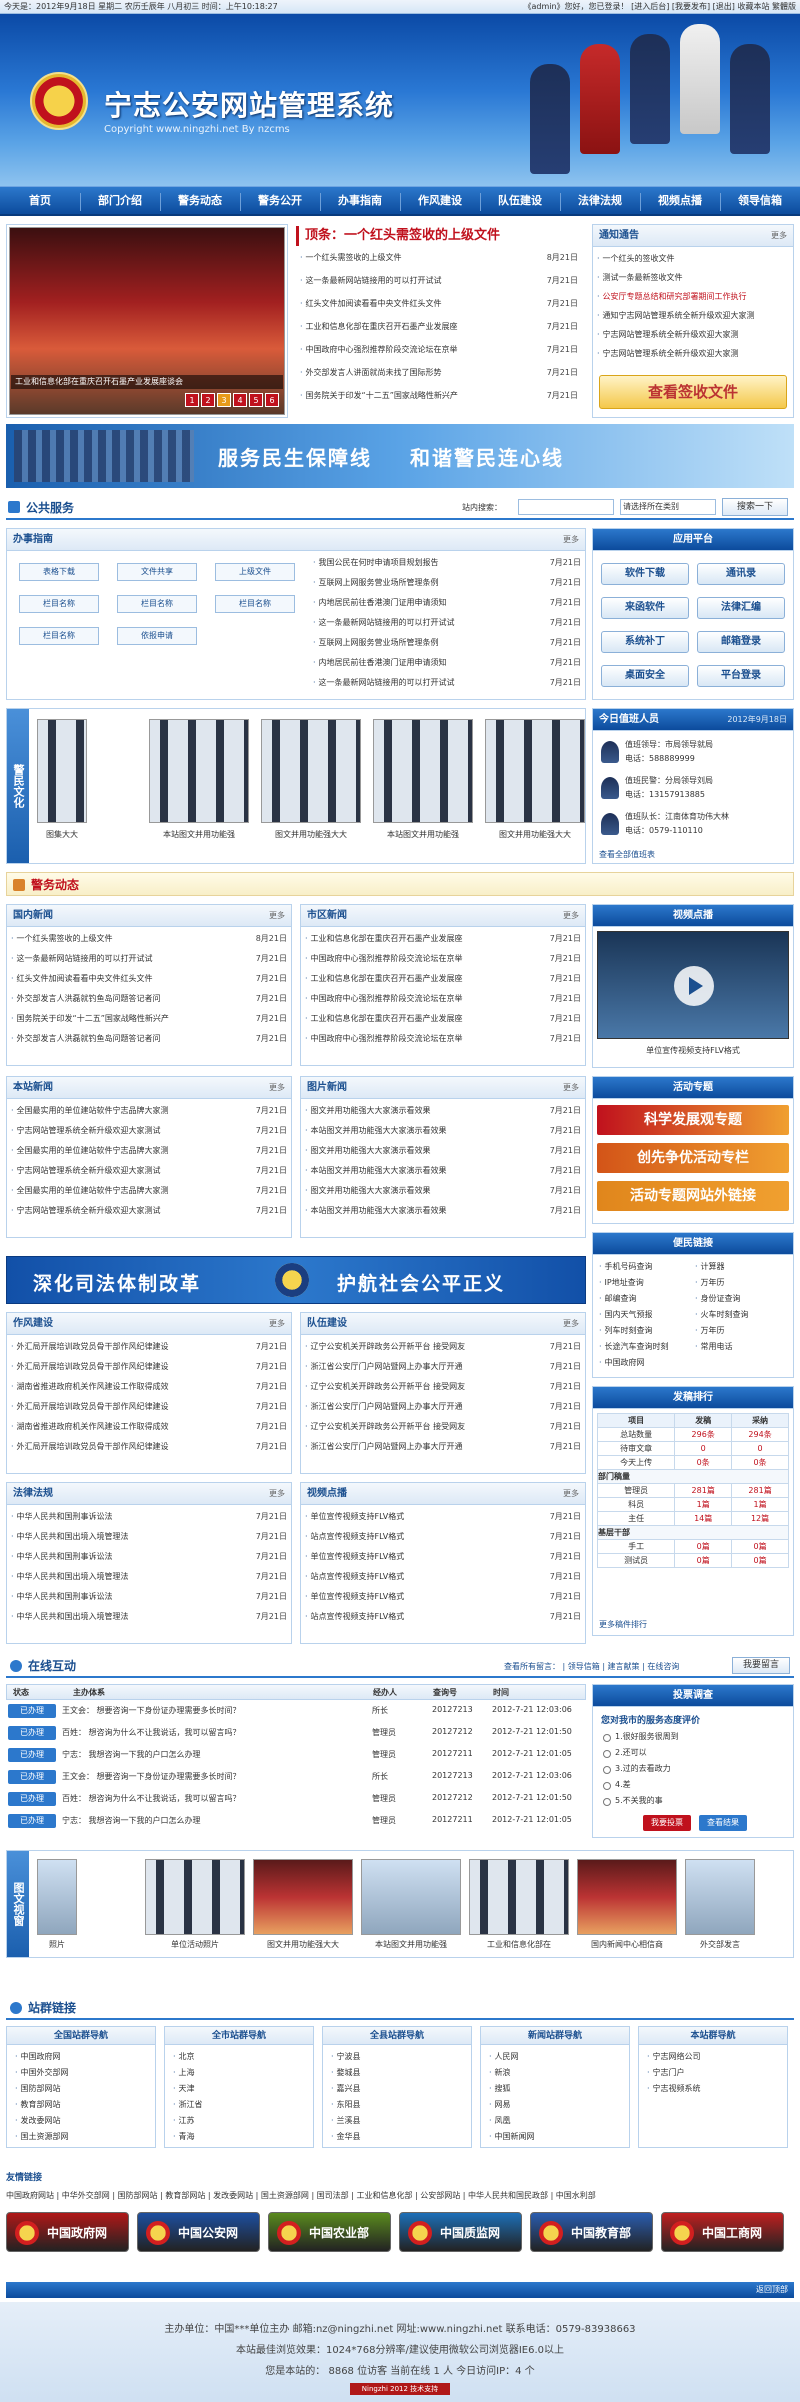 This screenshot has width=800, height=2402. What do you see at coordinates (120, 202) in the screenshot?
I see `nav-item: 部门介绍` at bounding box center [120, 202].